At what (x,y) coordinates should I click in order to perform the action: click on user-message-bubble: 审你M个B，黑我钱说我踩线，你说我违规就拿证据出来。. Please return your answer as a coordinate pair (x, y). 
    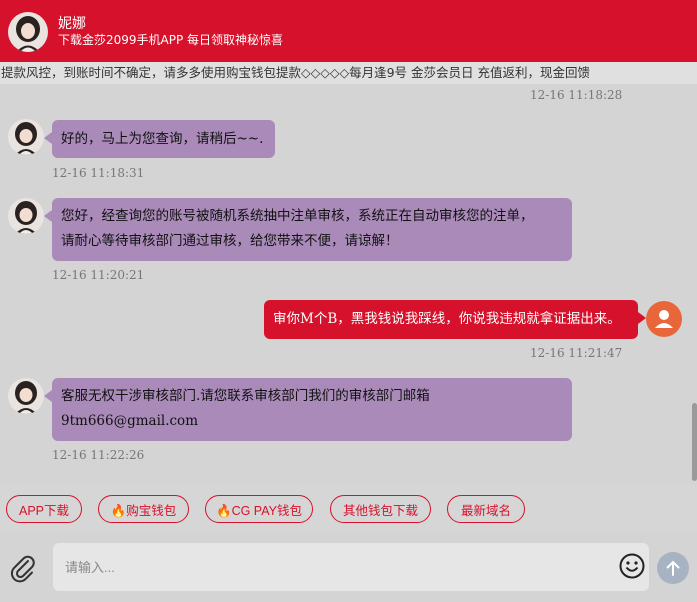
    Looking at the image, I should click on (455, 319).